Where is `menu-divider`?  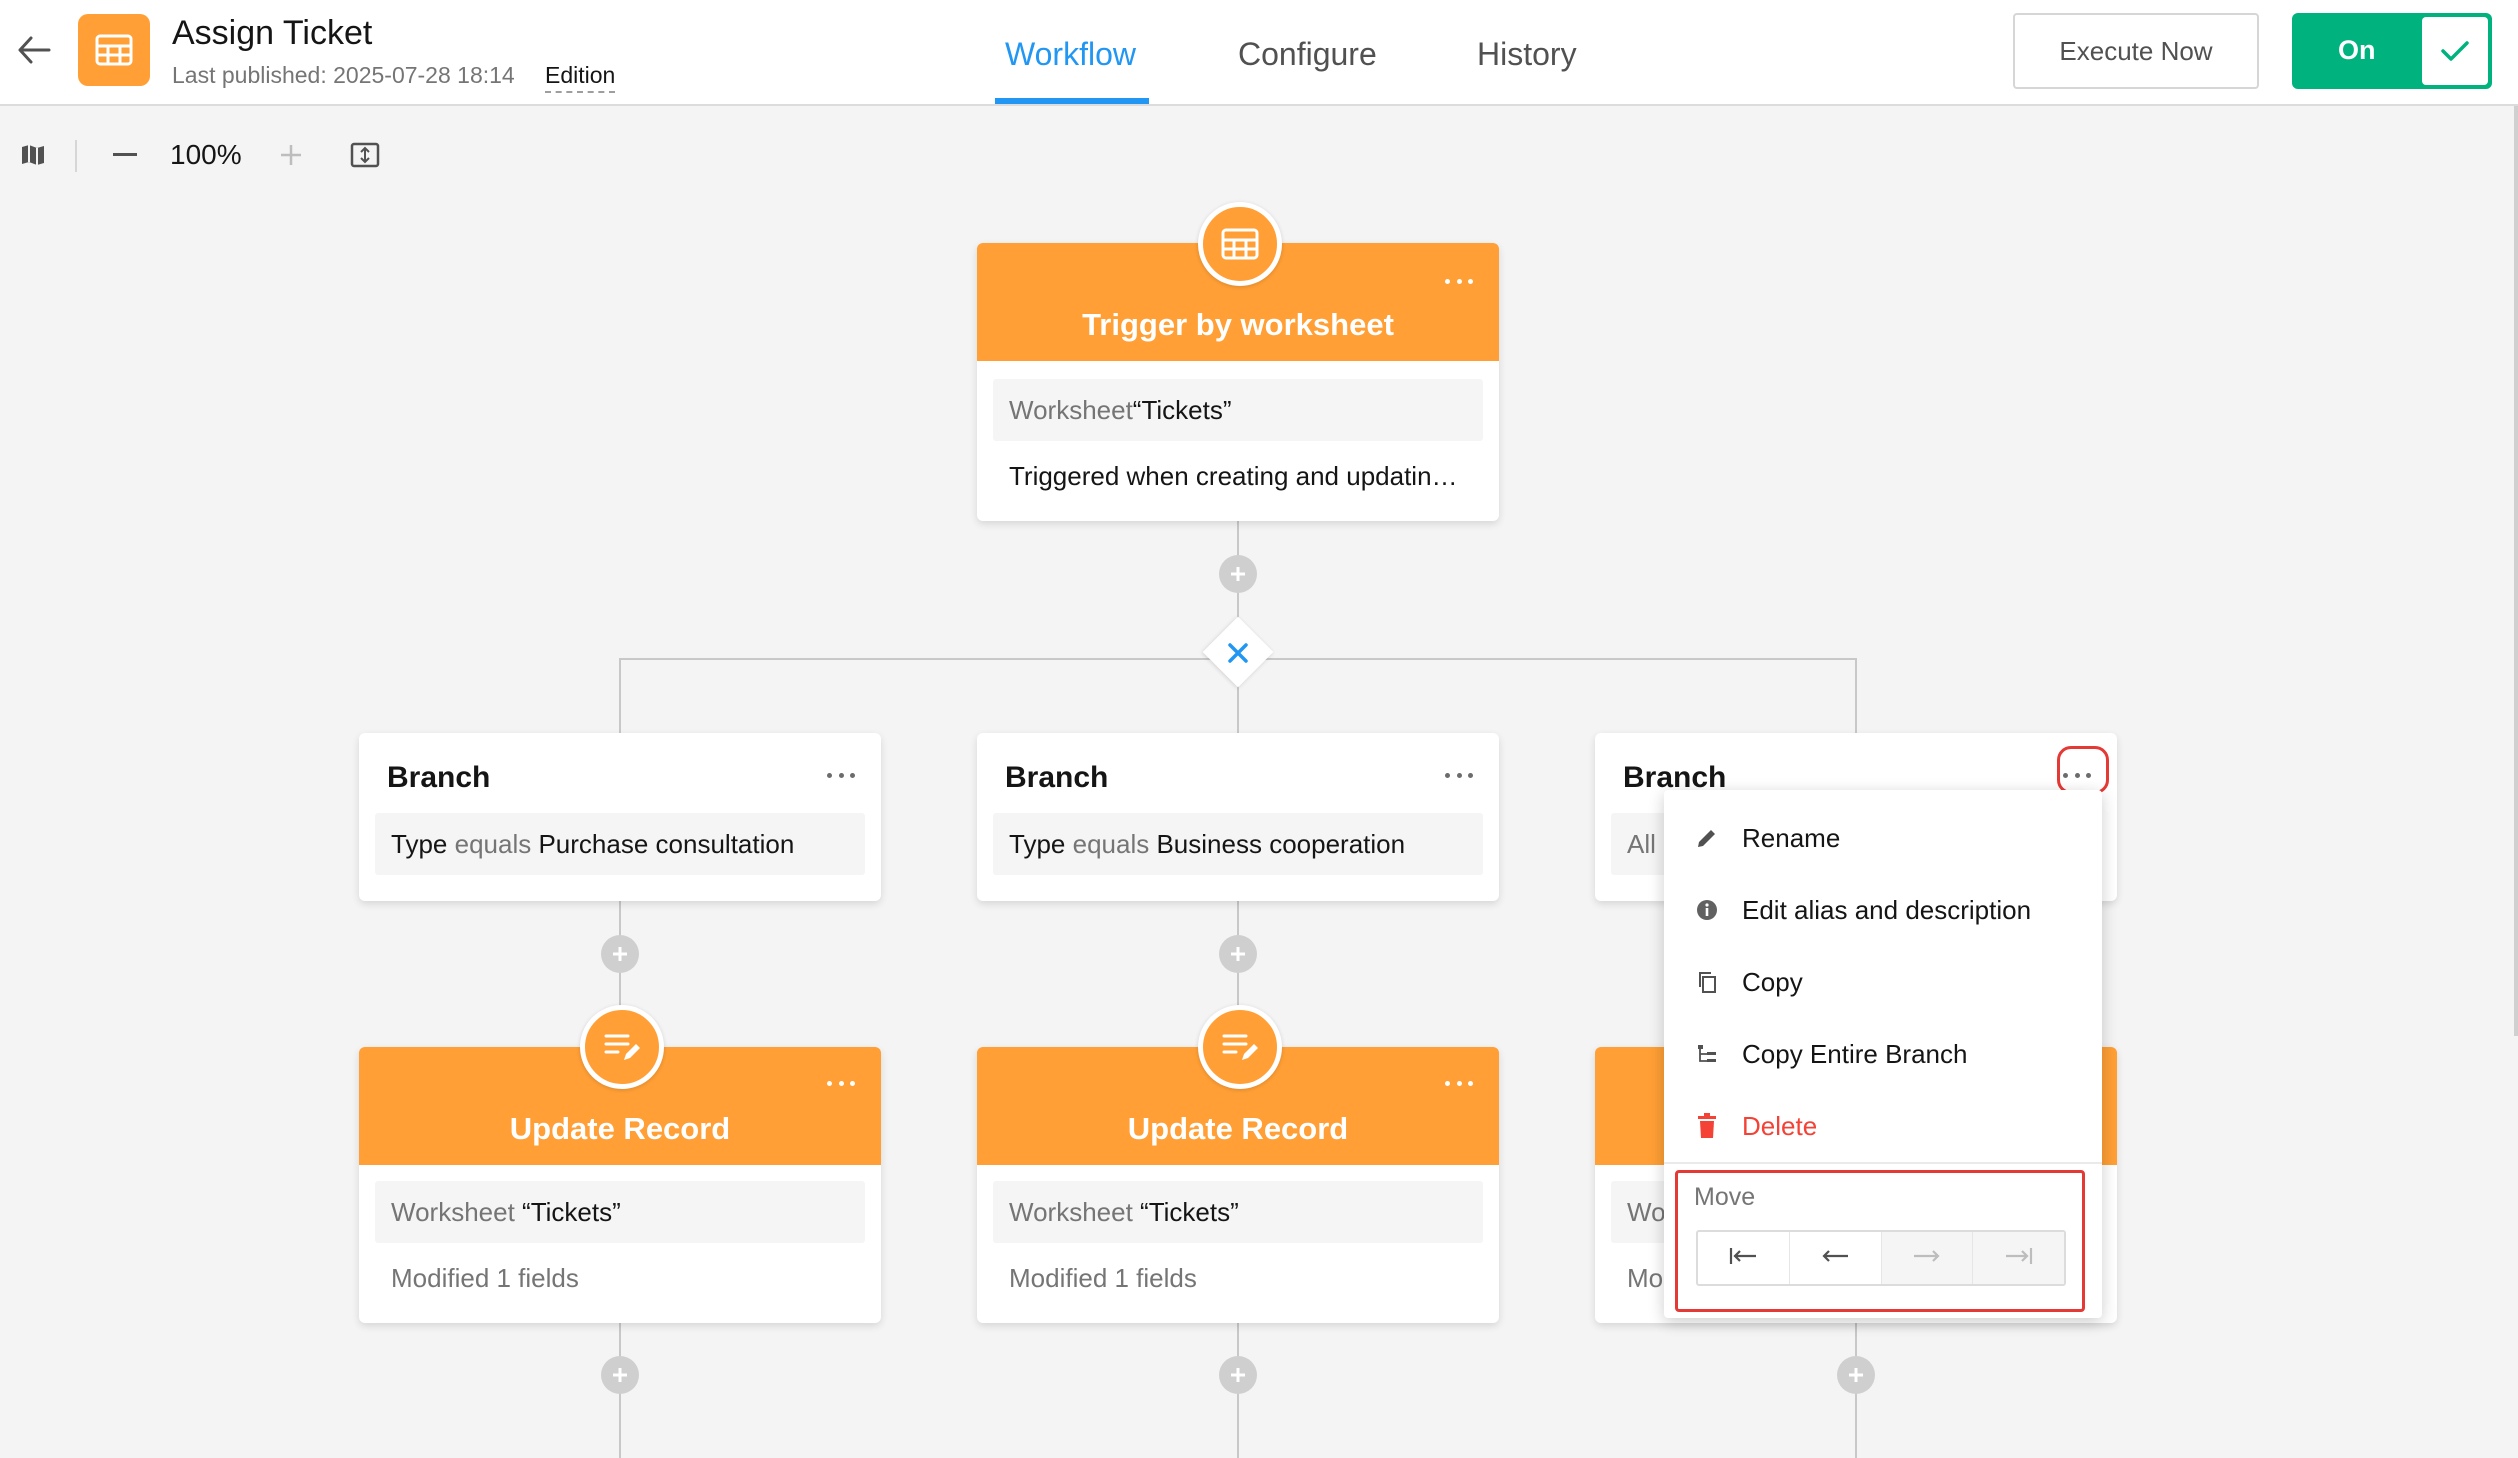
menu-divider is located at coordinates (1883, 1163).